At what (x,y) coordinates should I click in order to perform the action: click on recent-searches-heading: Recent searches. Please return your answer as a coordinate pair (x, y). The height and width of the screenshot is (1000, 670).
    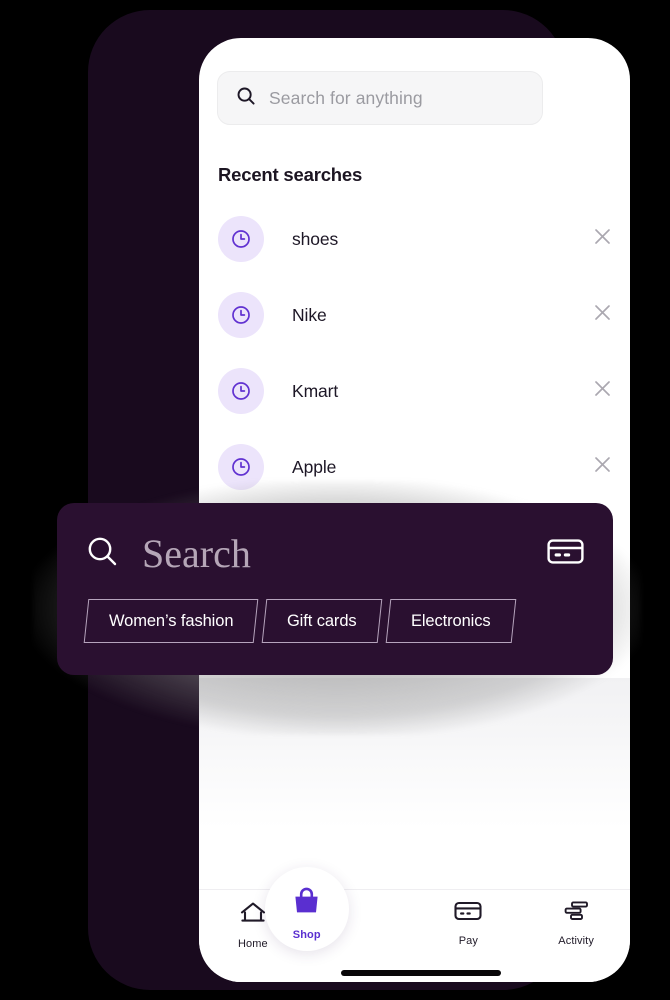
    Looking at the image, I should click on (290, 174).